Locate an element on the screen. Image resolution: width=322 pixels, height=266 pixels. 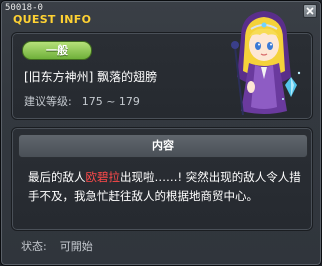
status-label: 状态: is located at coordinates (34, 246).